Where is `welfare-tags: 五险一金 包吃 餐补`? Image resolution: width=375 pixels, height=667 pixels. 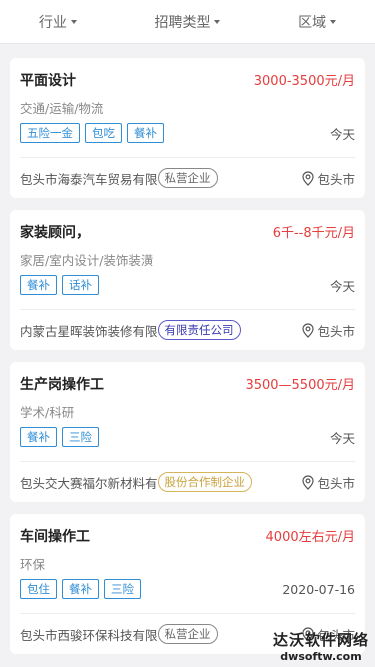
welfare-tags: 五险一金 包吃 餐补 is located at coordinates (94, 133).